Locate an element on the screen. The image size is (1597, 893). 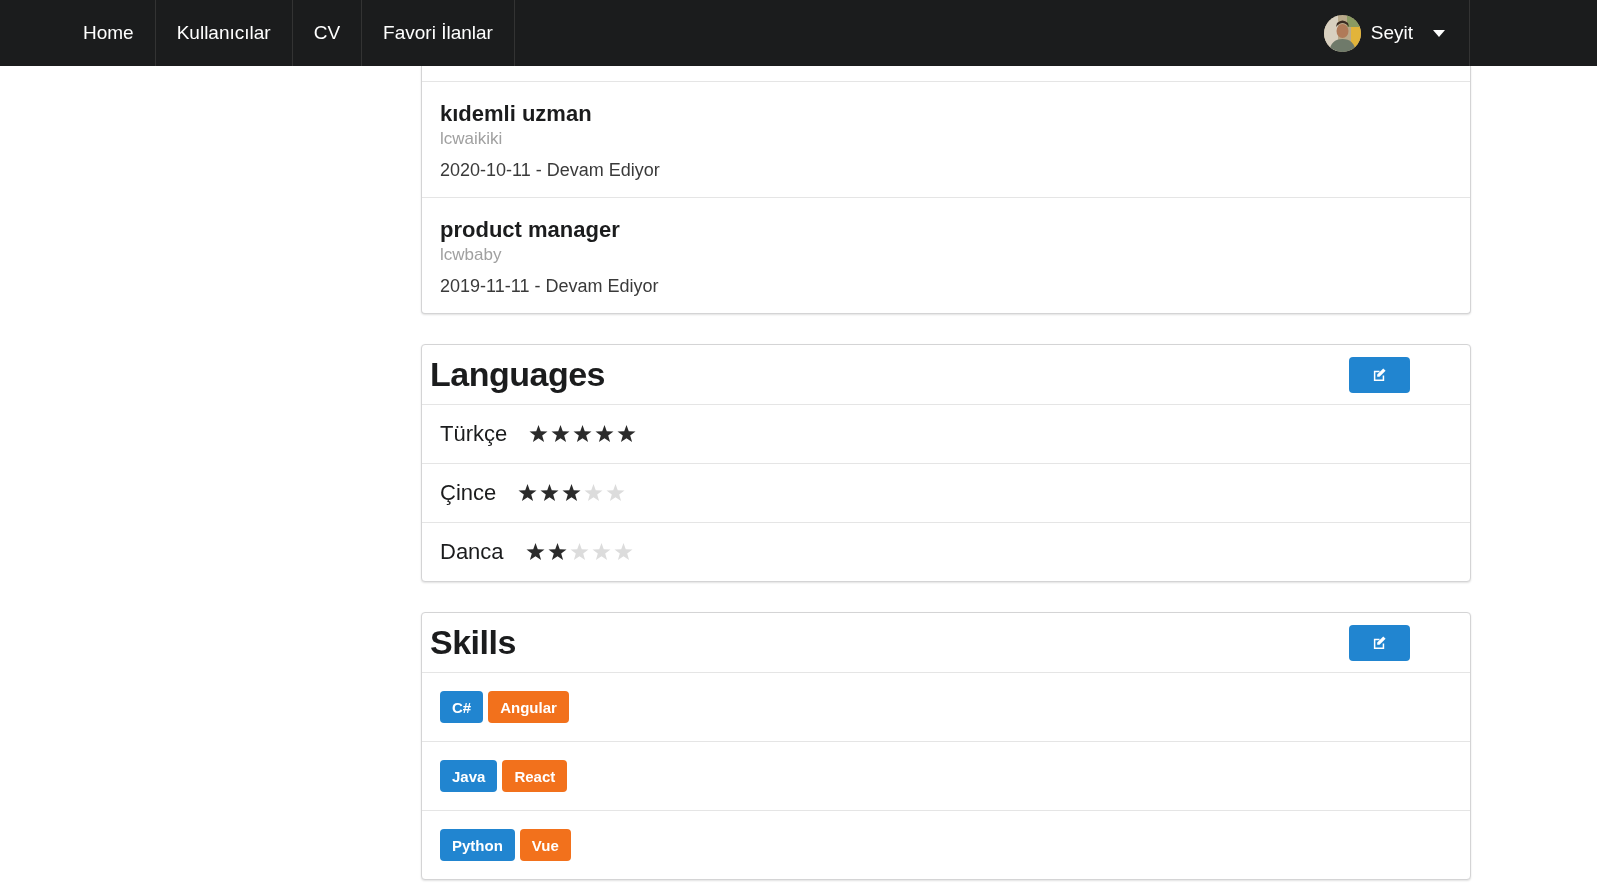
language-name: Türkçe is located at coordinates (474, 434).